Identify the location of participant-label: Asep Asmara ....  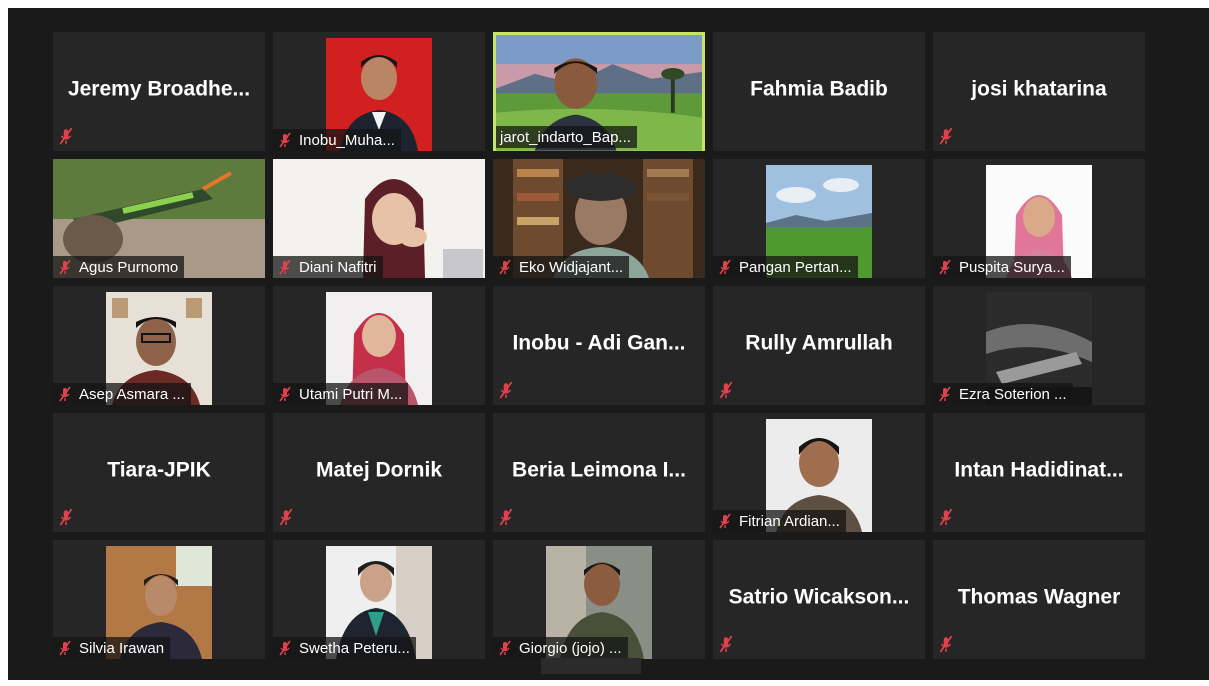
(122, 394).